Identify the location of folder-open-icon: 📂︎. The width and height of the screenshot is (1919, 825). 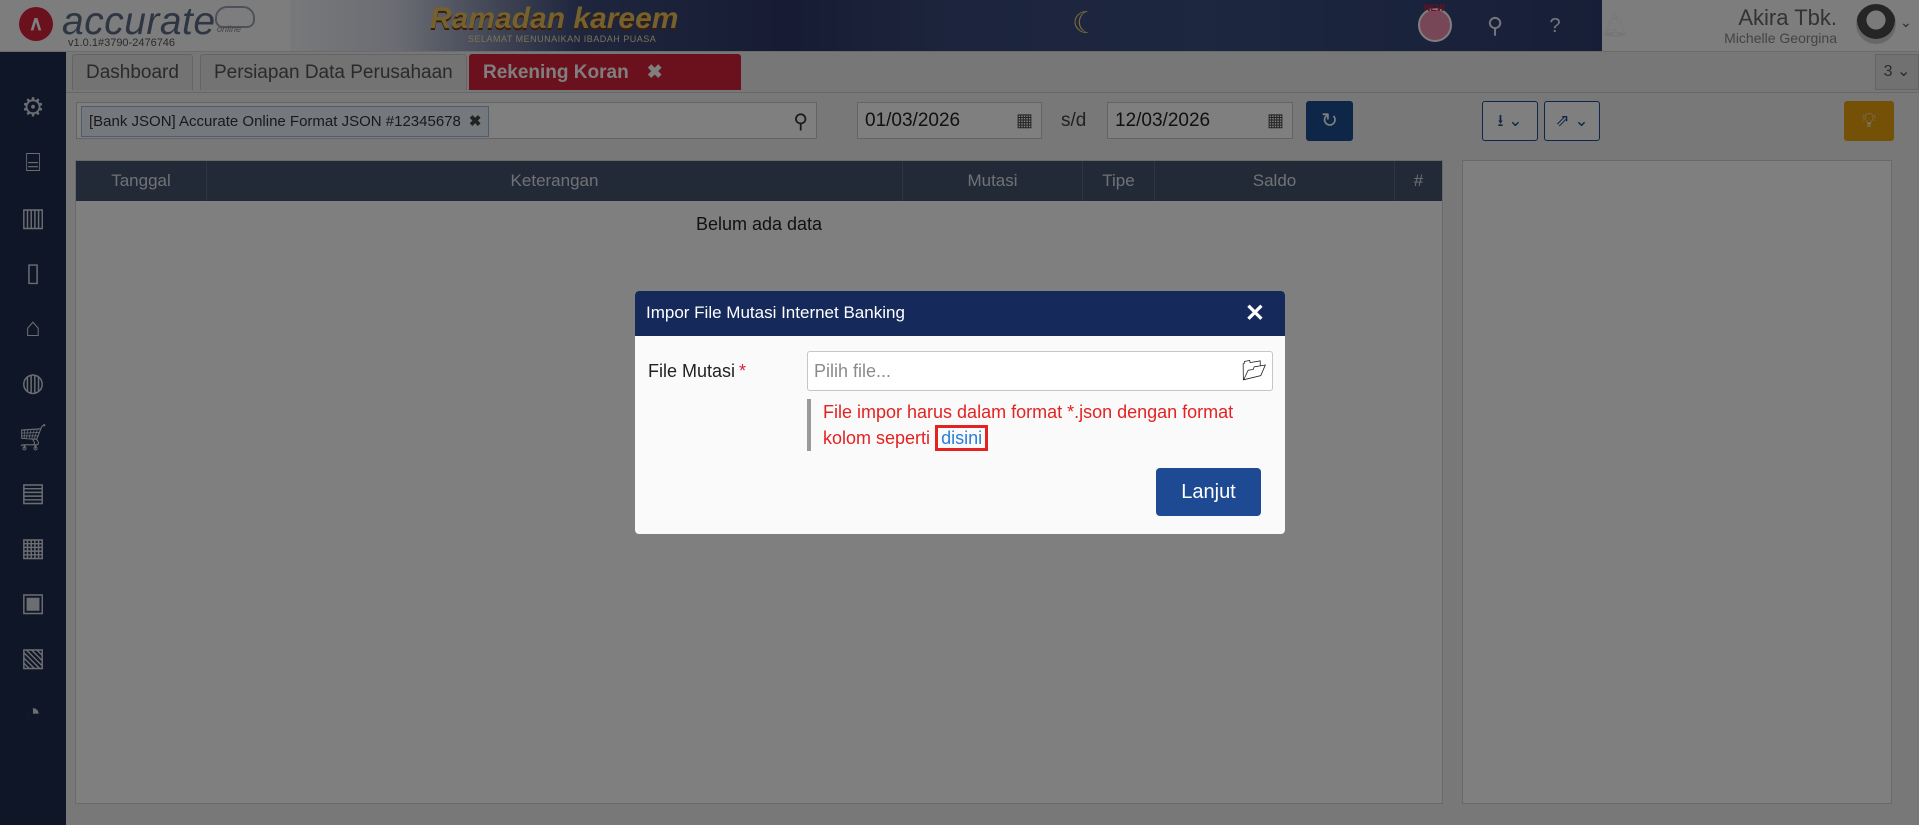
(1254, 371).